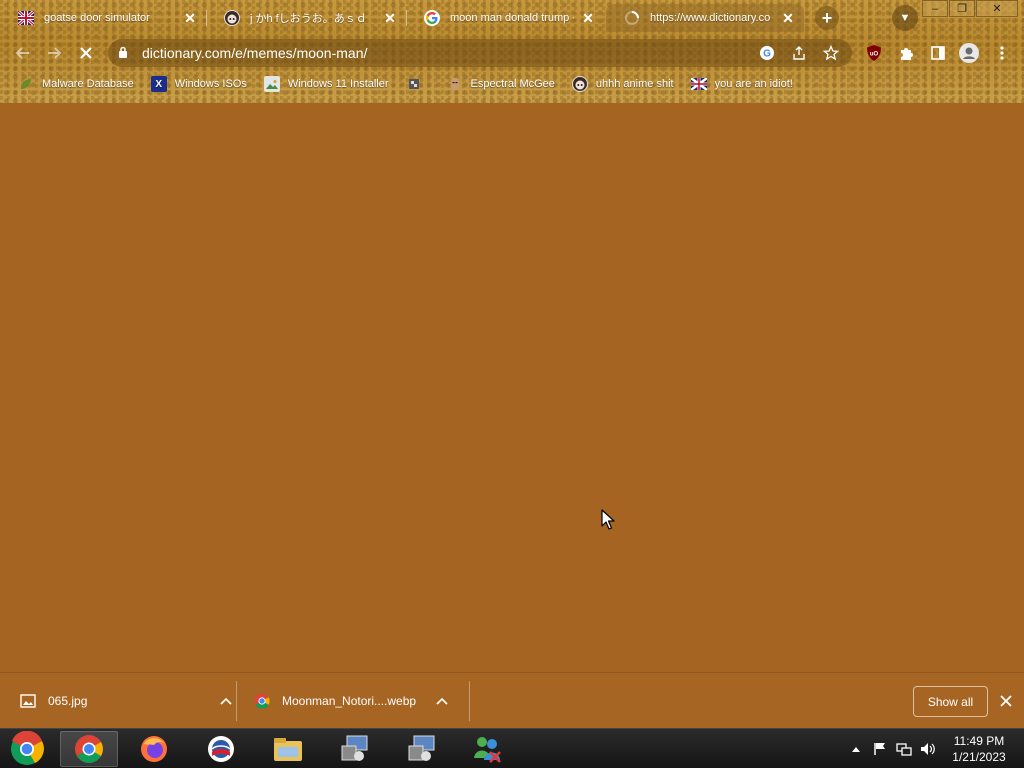 The image size is (1024, 768). Describe the element at coordinates (969, 53) in the screenshot. I see `profile-avatar-icon` at that location.